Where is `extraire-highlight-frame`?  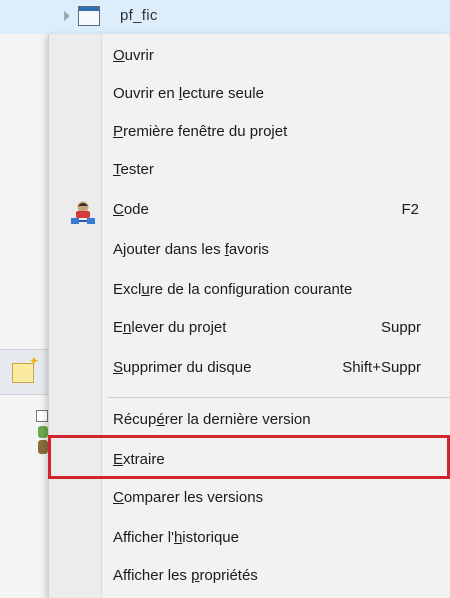 extraire-highlight-frame is located at coordinates (249, 457).